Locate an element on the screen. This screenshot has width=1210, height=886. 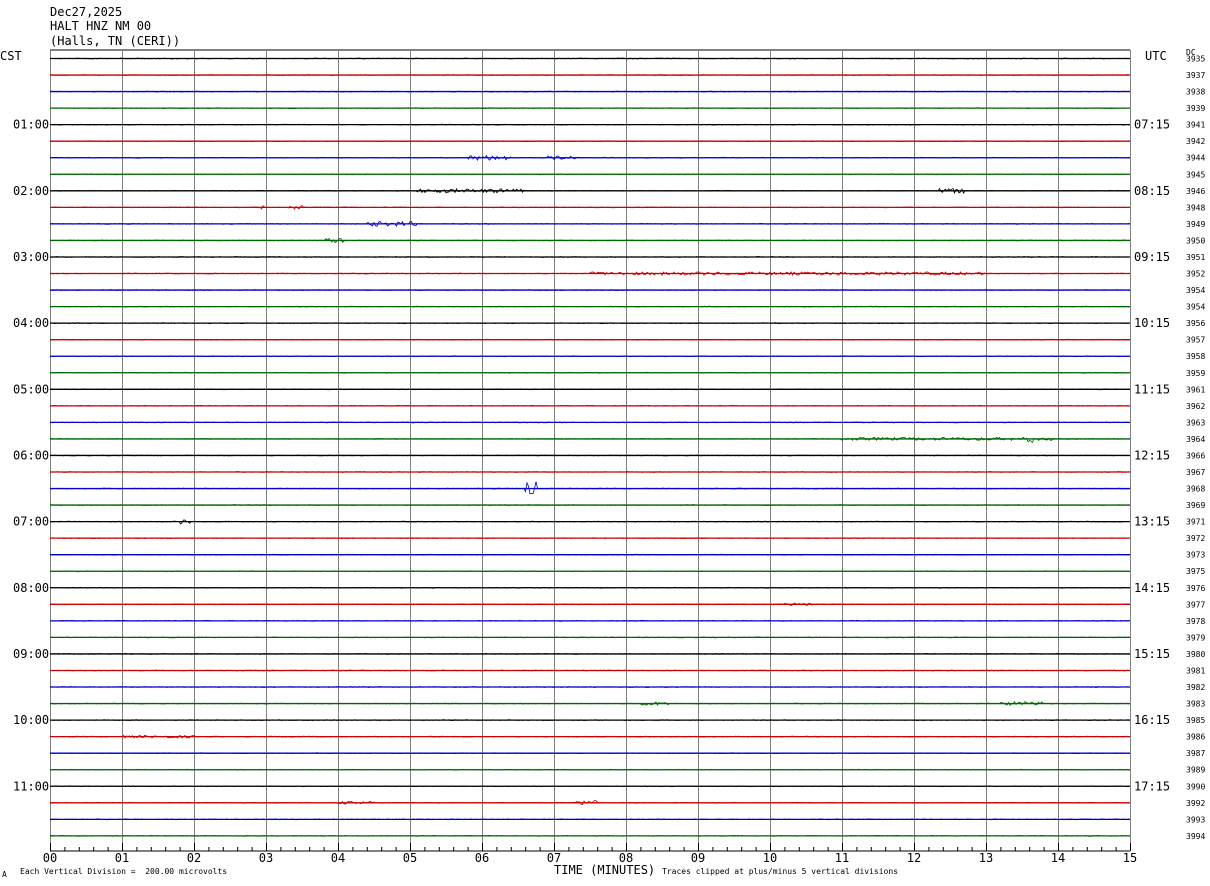
dc-offset-value: 3981 is located at coordinates (1195, 670).